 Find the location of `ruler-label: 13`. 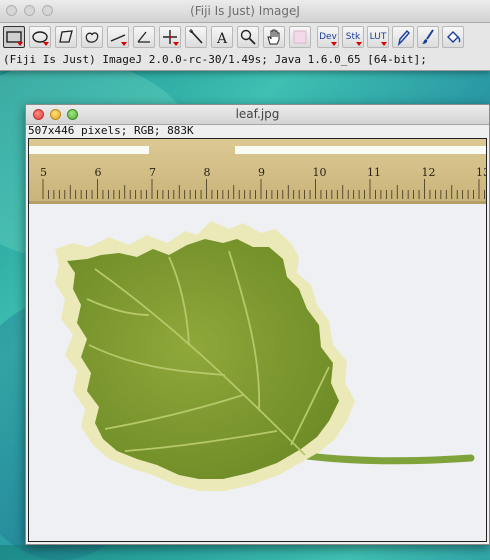

ruler-label: 13 is located at coordinates (481, 172).